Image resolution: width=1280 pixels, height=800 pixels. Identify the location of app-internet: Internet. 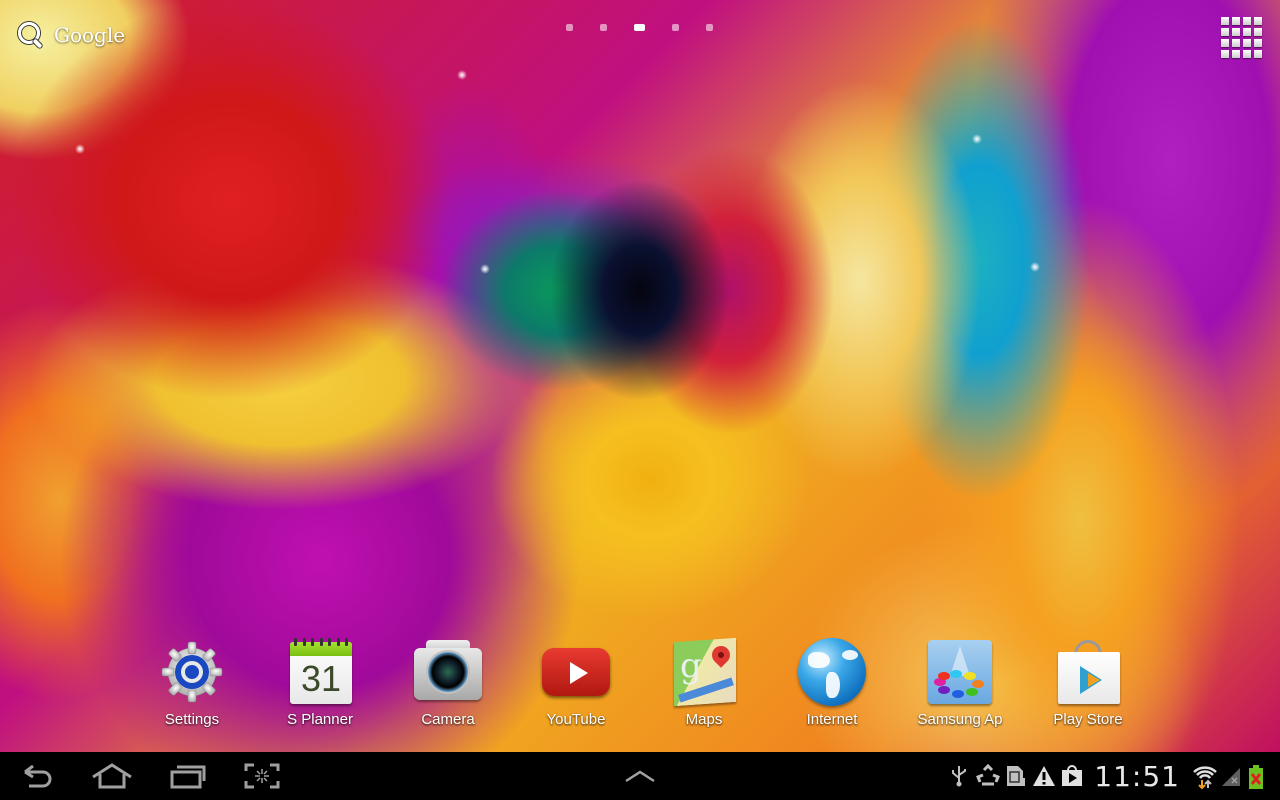
(832, 682).